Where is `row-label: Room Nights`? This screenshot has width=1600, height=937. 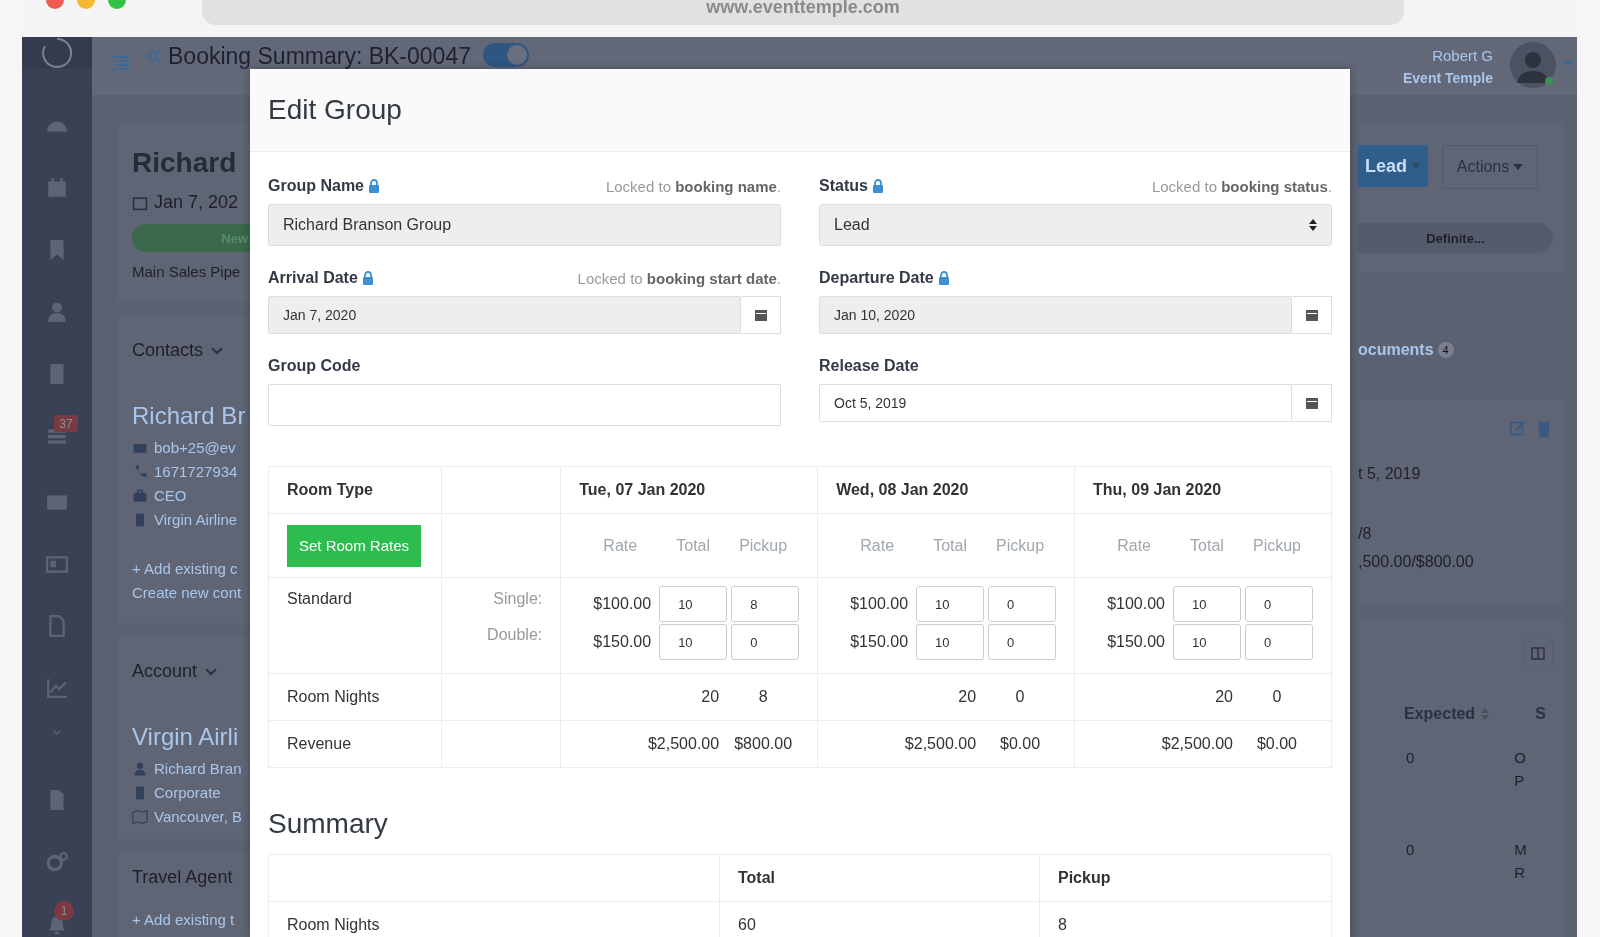 row-label: Room Nights is located at coordinates (333, 696).